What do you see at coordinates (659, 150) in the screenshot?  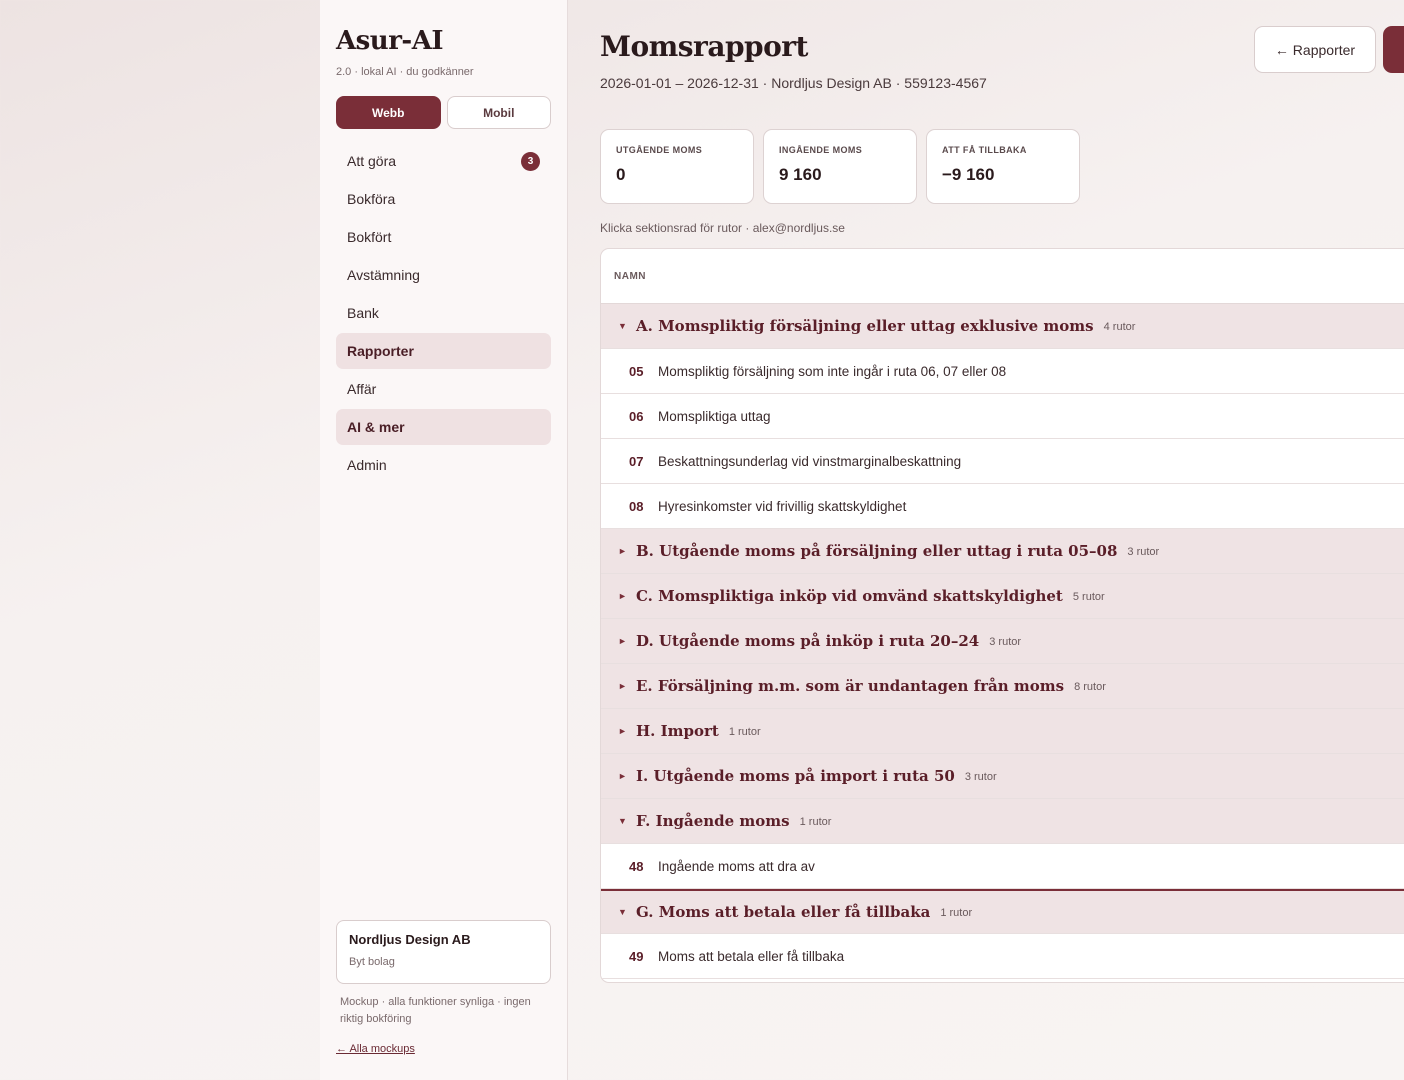 I see `kpi-label: UTGÅENDE MOMS` at bounding box center [659, 150].